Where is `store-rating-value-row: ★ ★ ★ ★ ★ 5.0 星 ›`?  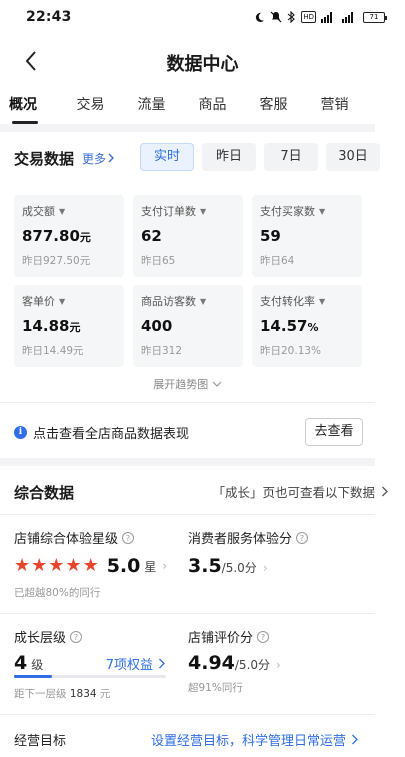
store-rating-value-row: ★ ★ ★ ★ ★ 5.0 星 › is located at coordinates (90, 566).